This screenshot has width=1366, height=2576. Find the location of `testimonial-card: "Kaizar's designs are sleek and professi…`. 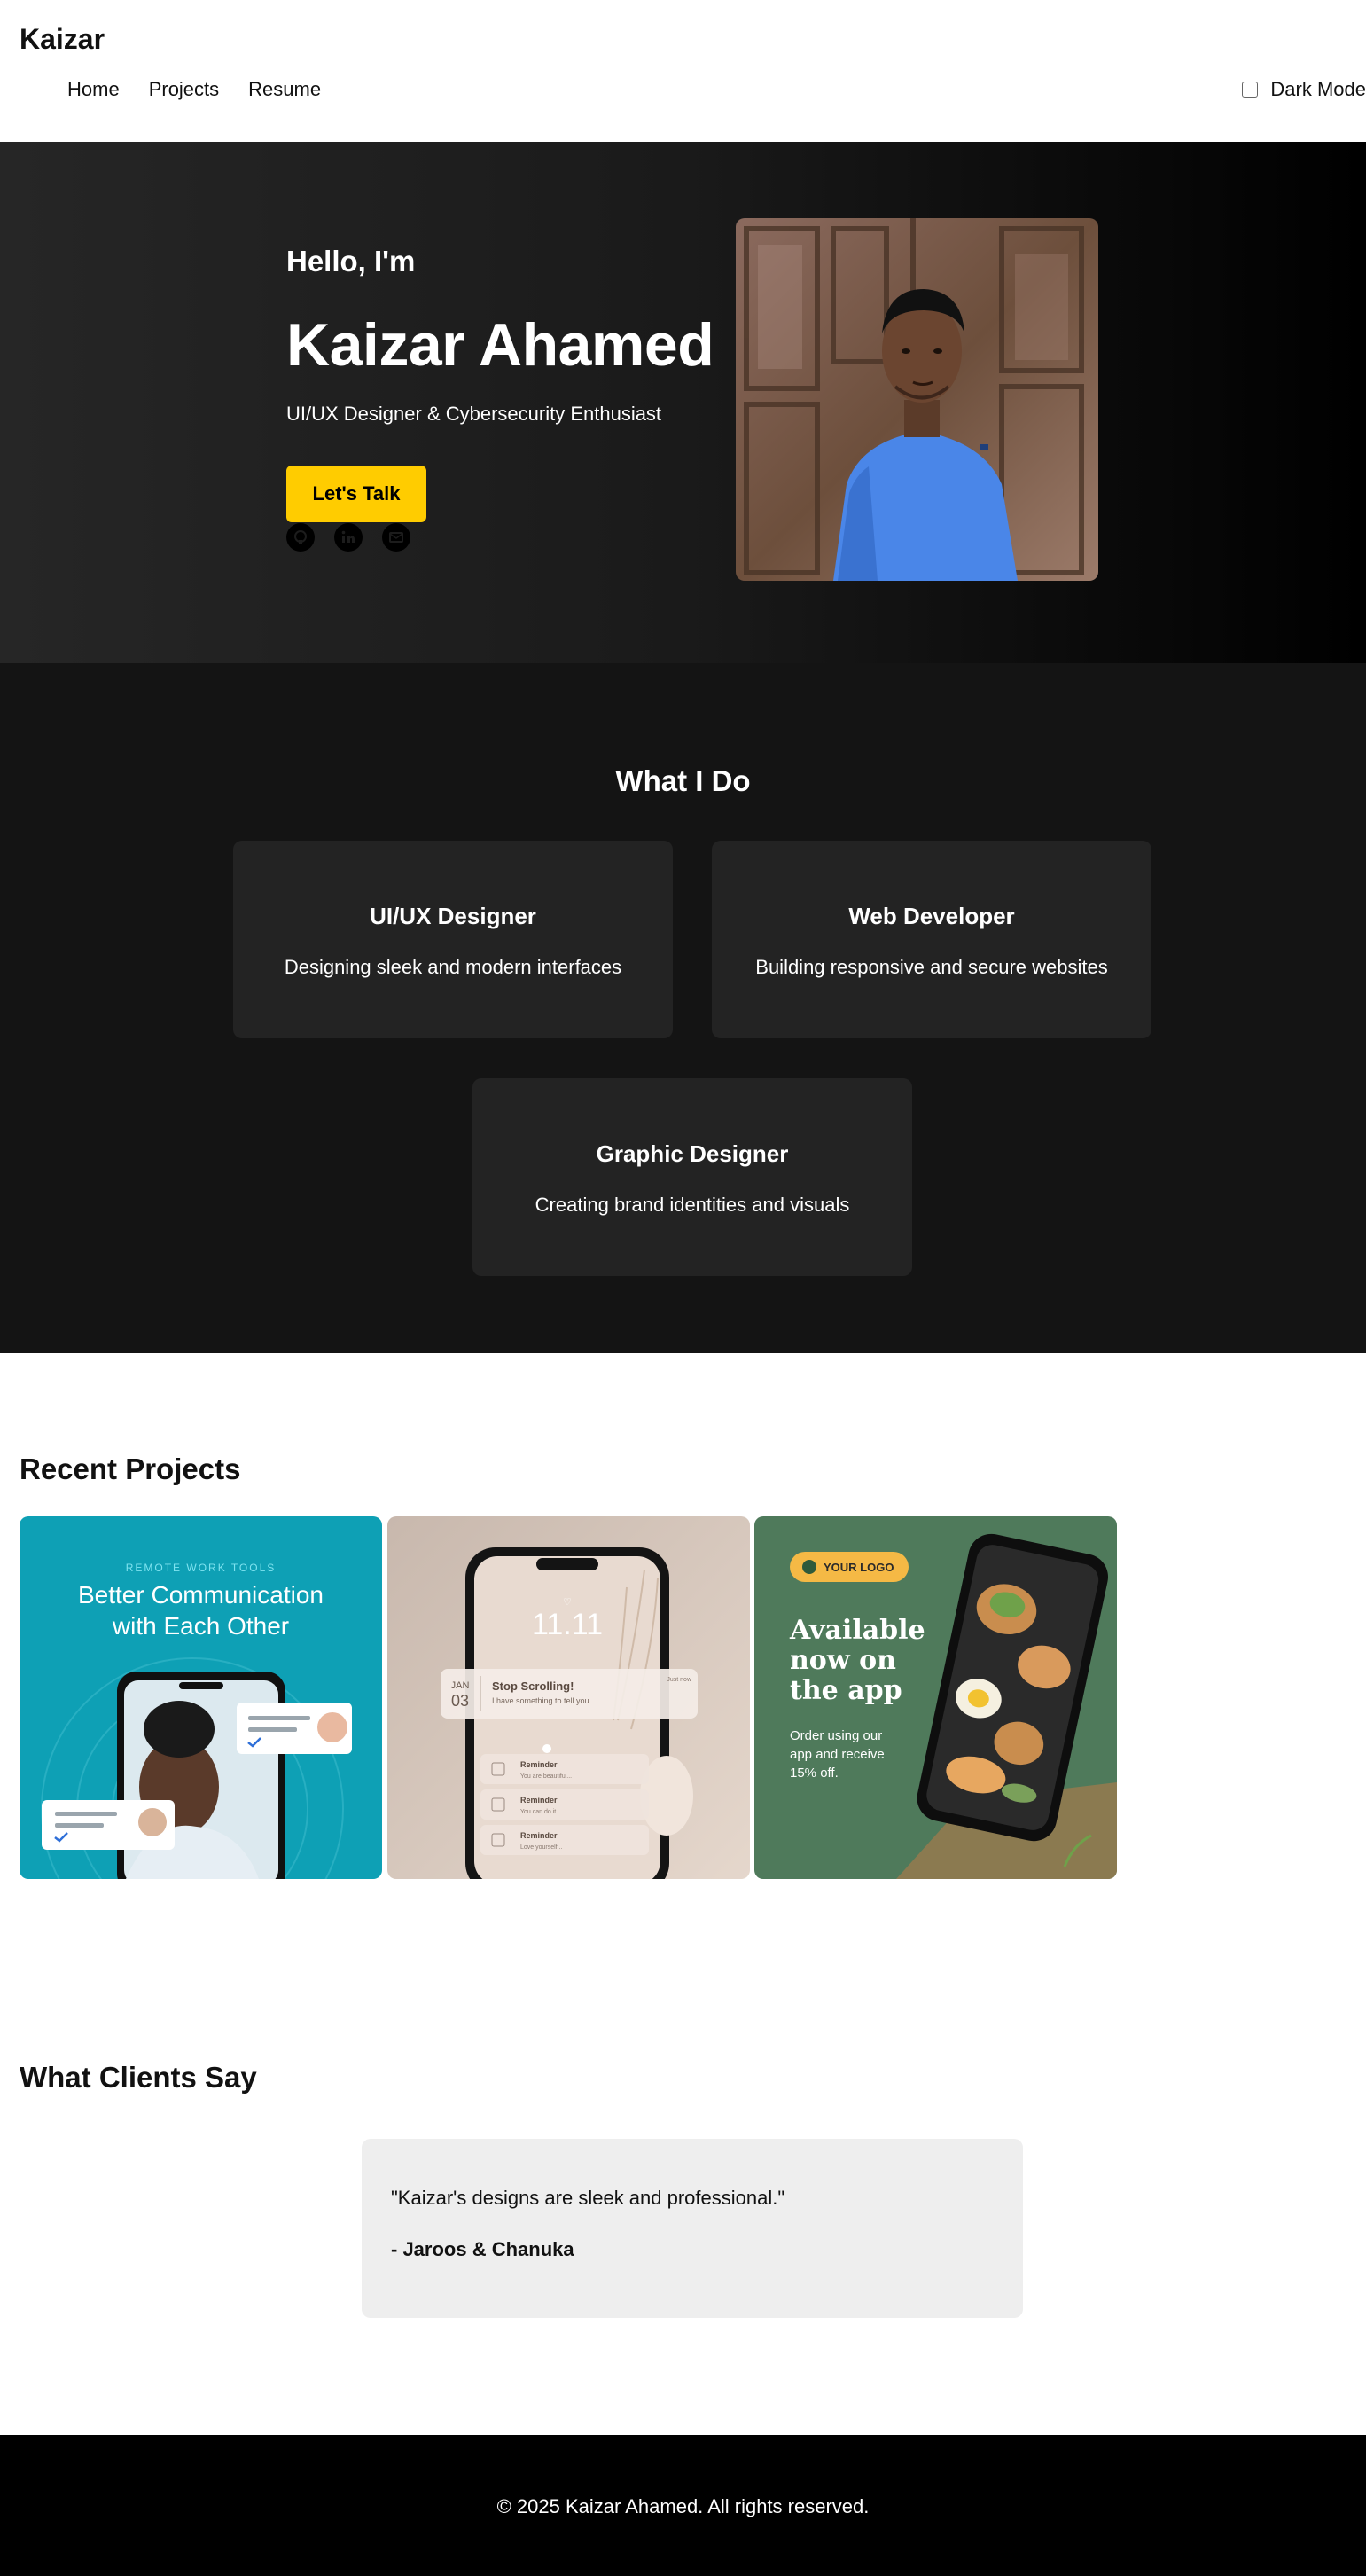

testimonial-card: "Kaizar's designs are sleek and professi… is located at coordinates (692, 2228).